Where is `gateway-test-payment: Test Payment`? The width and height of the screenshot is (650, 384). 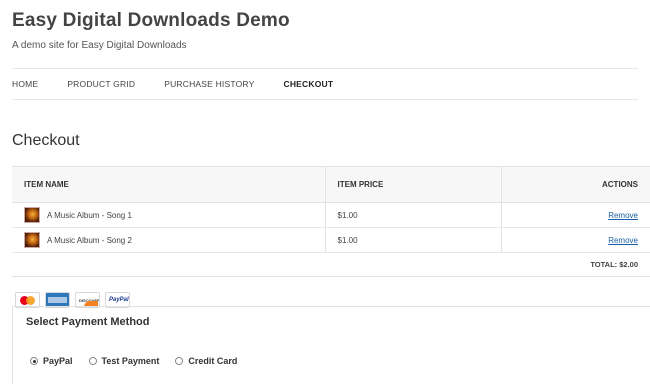
gateway-test-payment: Test Payment is located at coordinates (124, 361).